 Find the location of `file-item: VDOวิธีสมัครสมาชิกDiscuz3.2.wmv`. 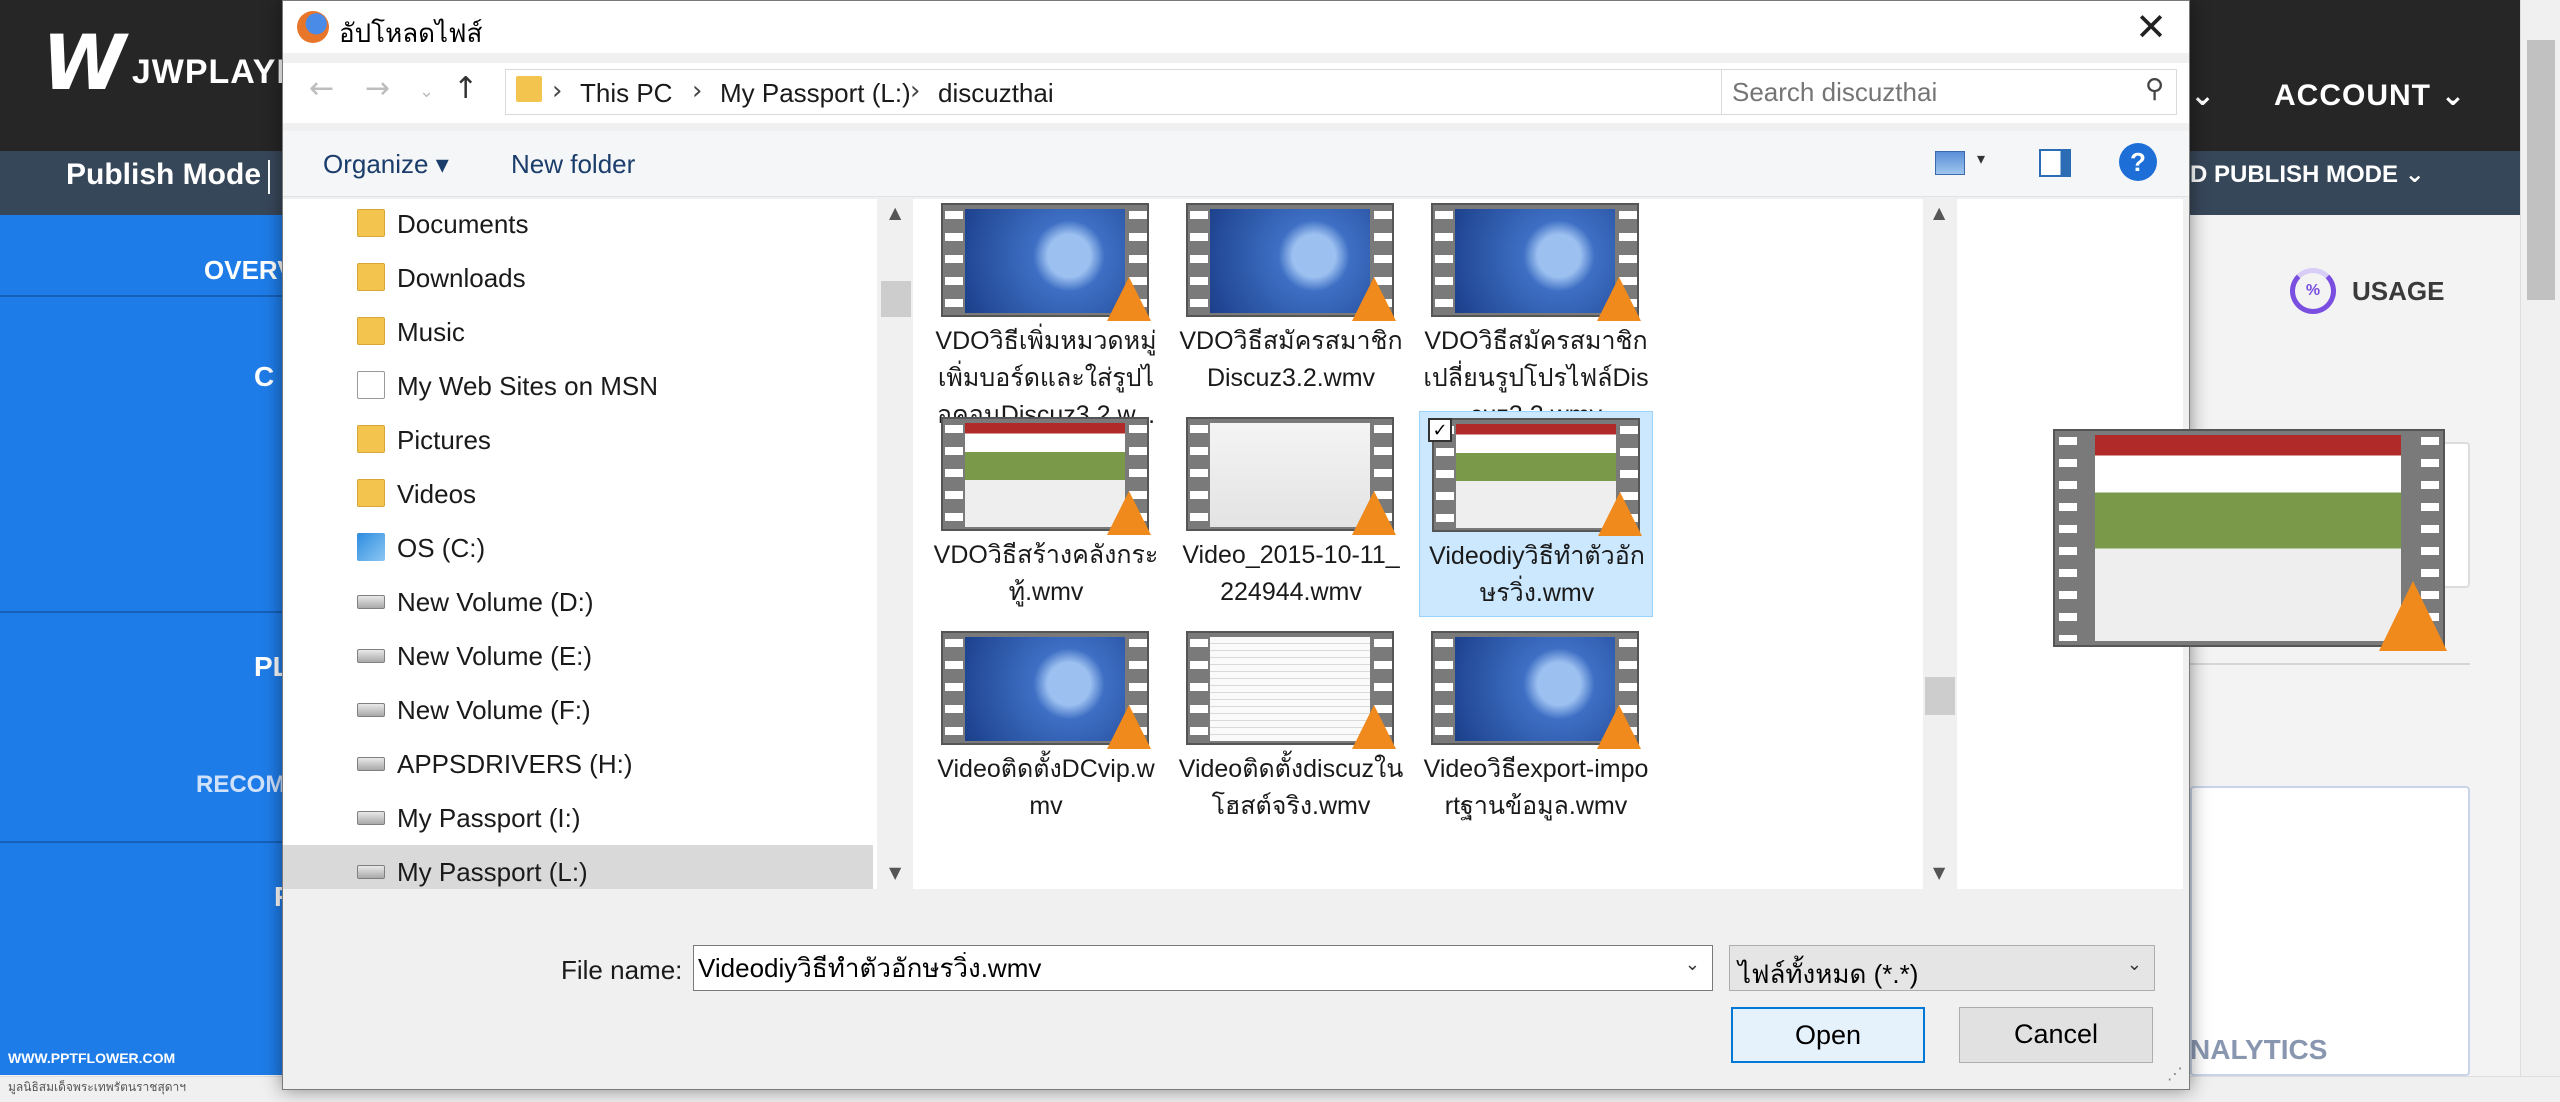

file-item: VDOวิธีสมัครสมาชิกDiscuz3.2.wmv is located at coordinates (1291, 301).